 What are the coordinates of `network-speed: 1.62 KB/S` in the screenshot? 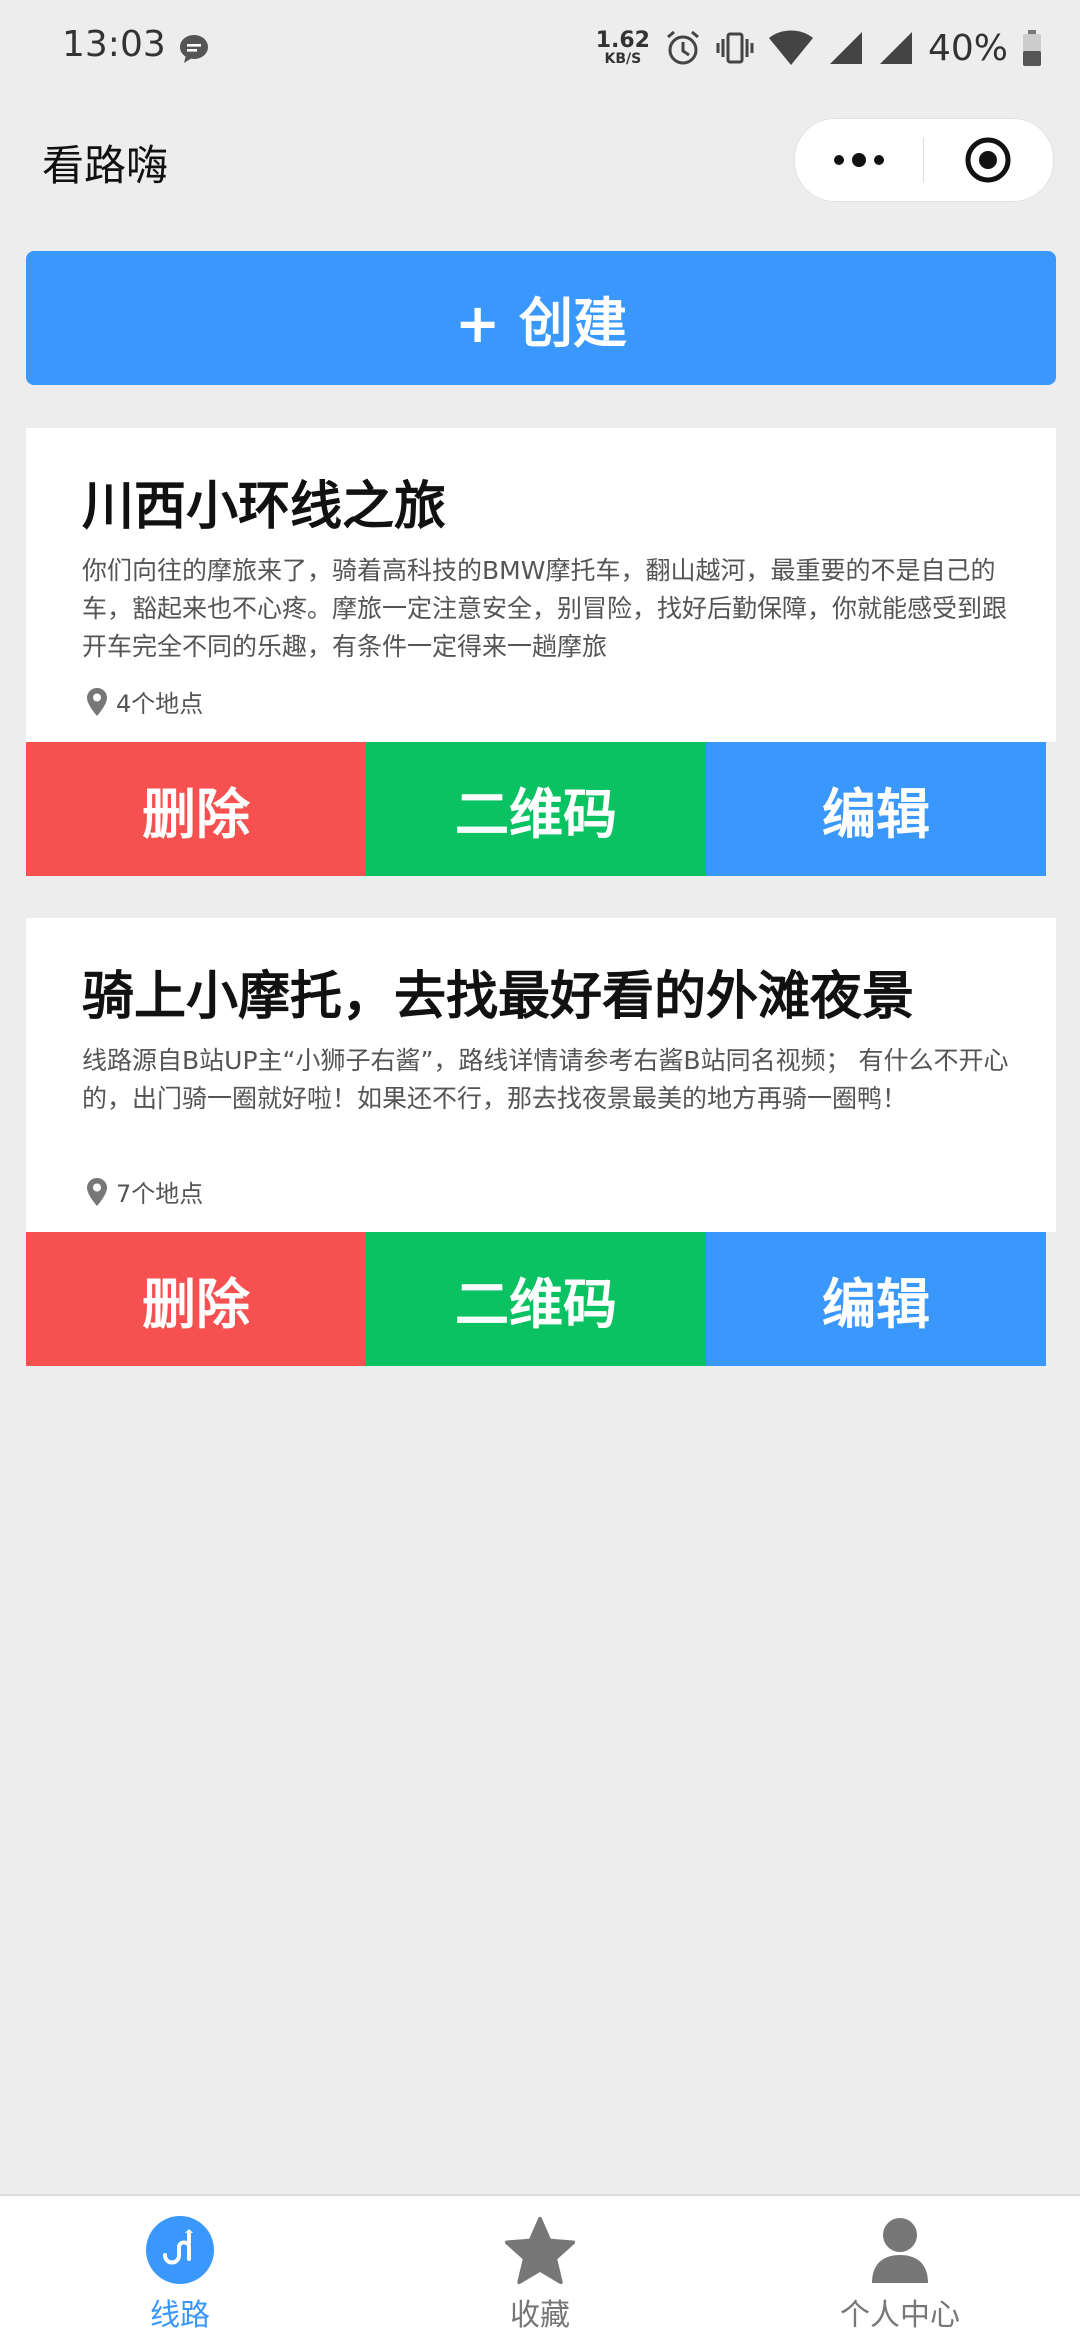 It's located at (622, 47).